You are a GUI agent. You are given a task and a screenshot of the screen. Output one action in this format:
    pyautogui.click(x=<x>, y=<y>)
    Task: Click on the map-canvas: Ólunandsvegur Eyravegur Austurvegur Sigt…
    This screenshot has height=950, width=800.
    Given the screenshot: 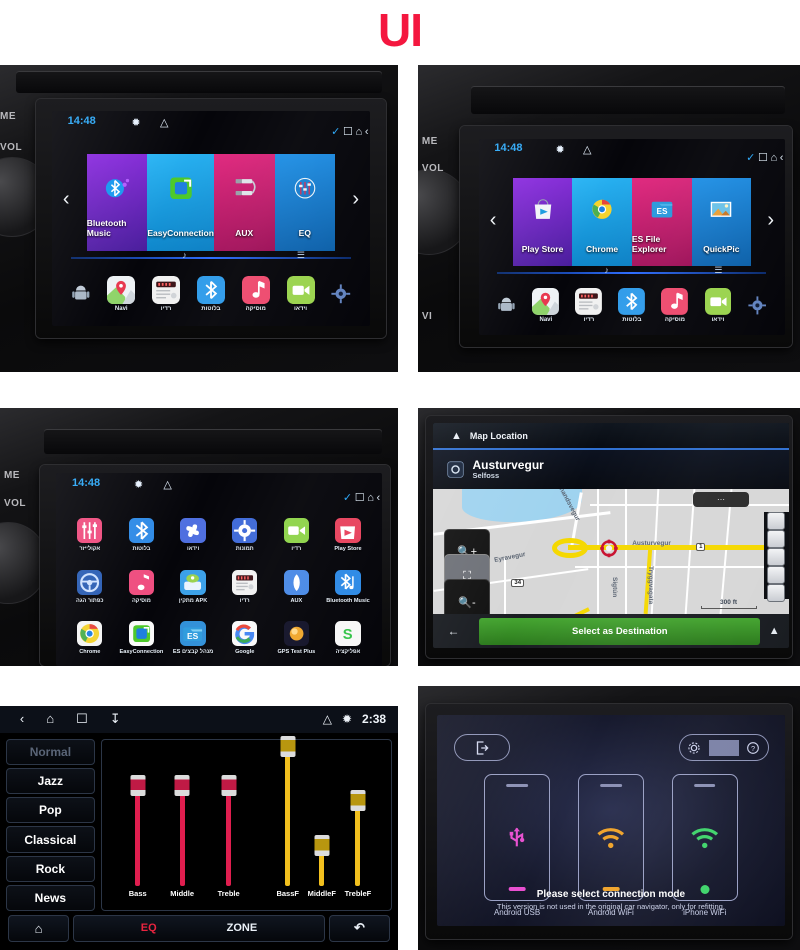 What is the action you would take?
    pyautogui.click(x=611, y=551)
    